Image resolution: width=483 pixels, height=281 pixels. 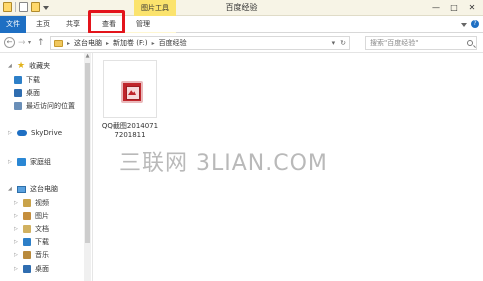 I want to click on close-button: ✕, so click(x=472, y=7).